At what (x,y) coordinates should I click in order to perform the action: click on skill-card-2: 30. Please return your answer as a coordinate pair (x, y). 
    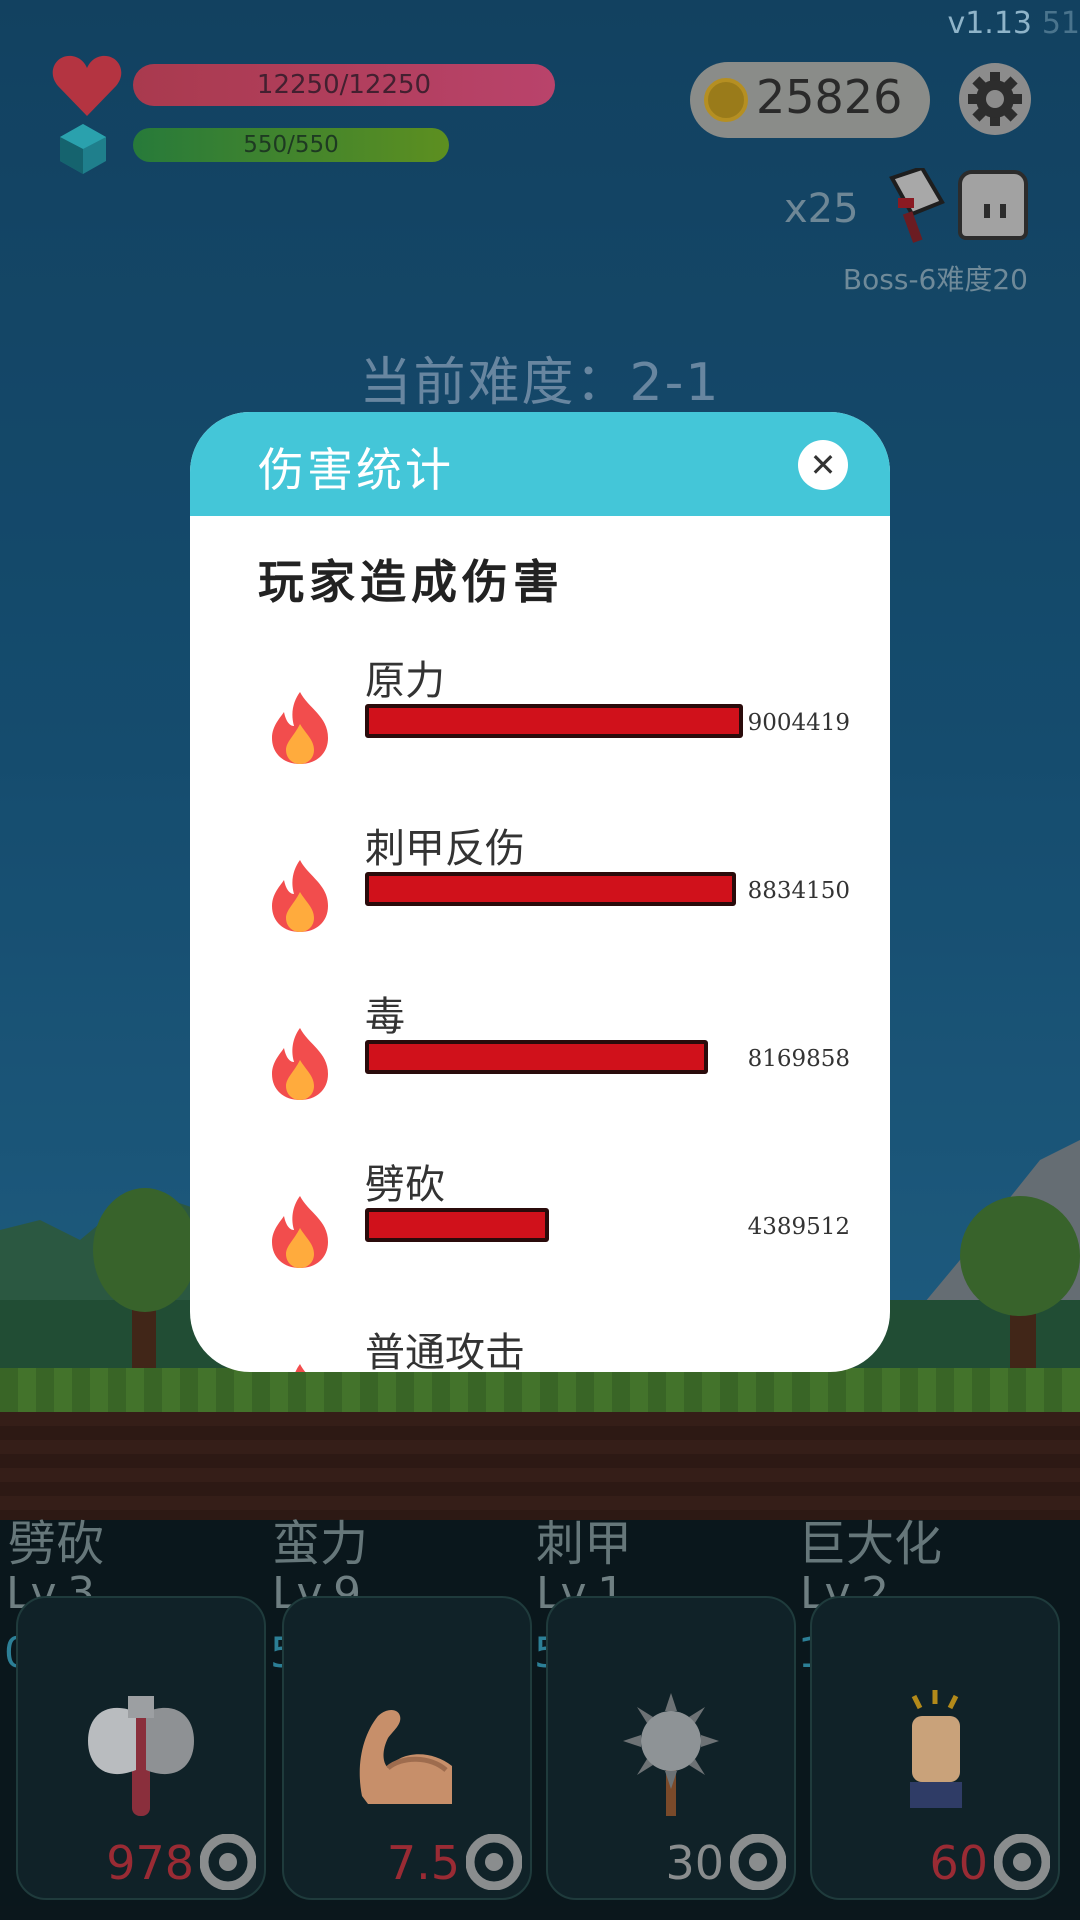
    Looking at the image, I should click on (671, 1748).